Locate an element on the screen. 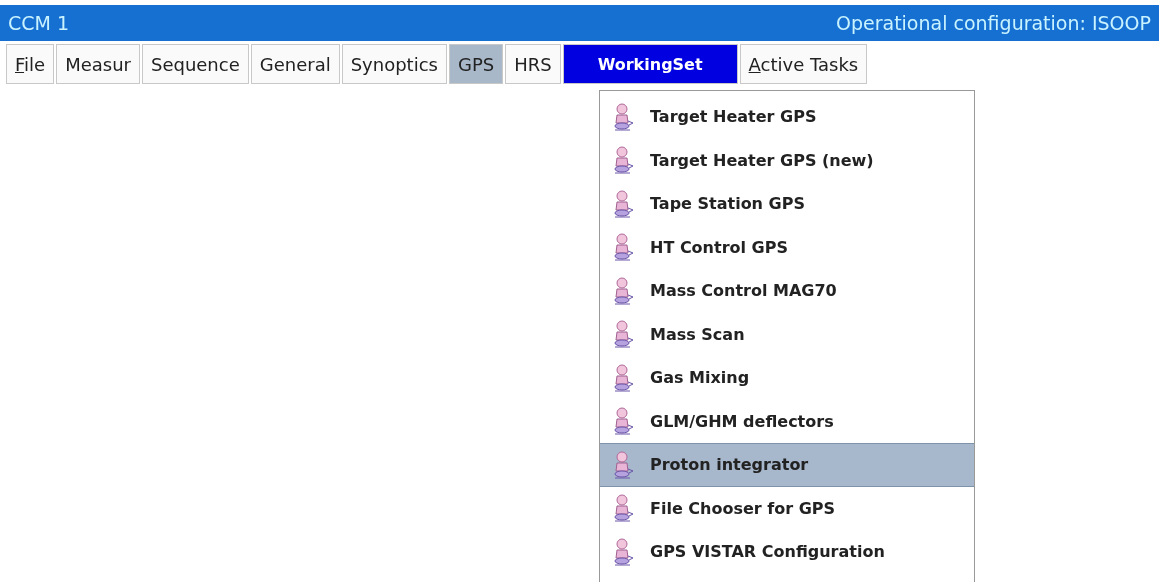 Image resolution: width=1159 pixels, height=582 pixels. menu-item: Active Tasks is located at coordinates (803, 64).